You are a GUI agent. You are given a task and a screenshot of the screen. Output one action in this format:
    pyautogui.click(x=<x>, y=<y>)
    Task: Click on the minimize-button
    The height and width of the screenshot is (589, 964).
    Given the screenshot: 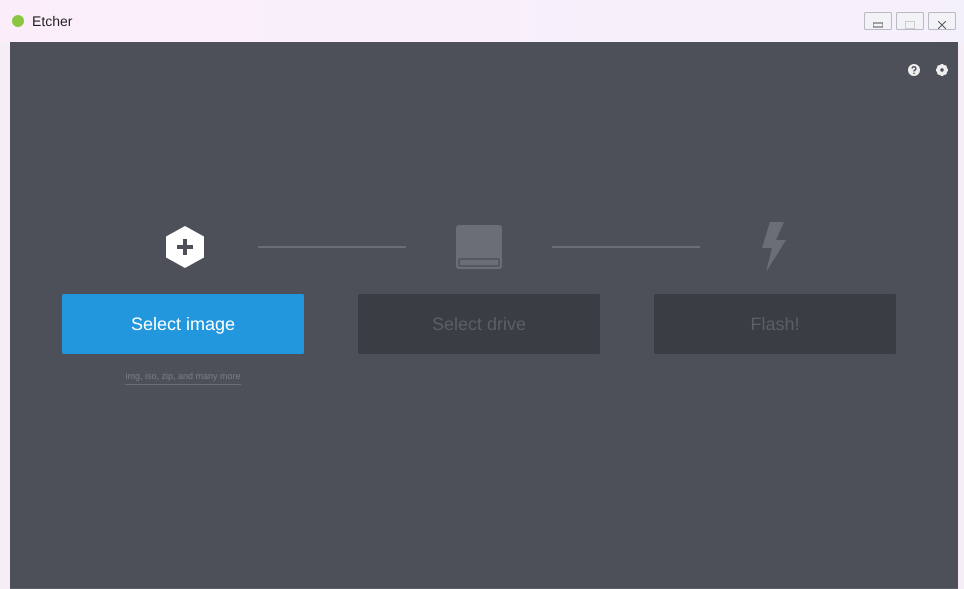 What is the action you would take?
    pyautogui.click(x=878, y=21)
    